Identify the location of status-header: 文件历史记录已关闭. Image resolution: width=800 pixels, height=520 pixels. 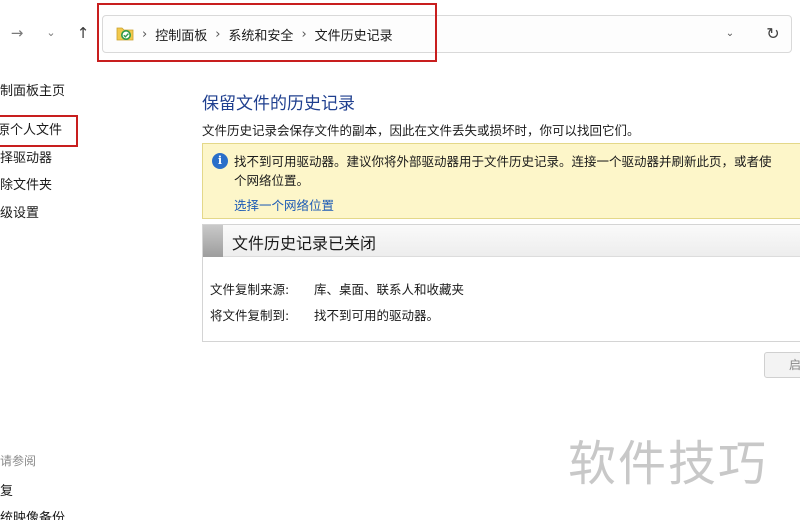
(501, 241).